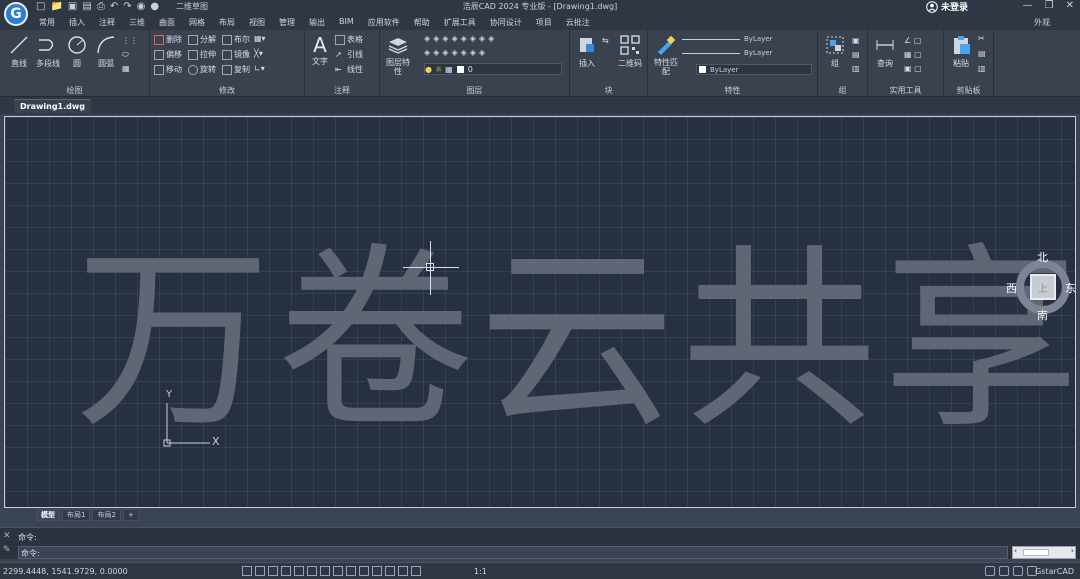 The image size is (1080, 579). I want to click on command-input: 命令:, so click(513, 552).